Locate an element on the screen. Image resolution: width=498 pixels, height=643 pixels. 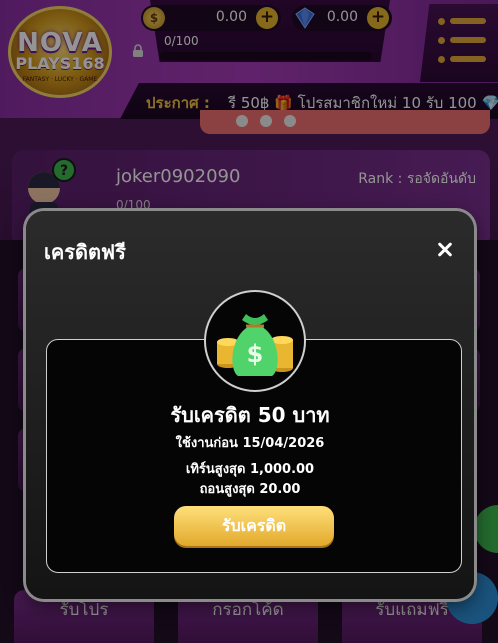
max-withdraw: ถอนสูงสุด 20.00 is located at coordinates (250, 489).